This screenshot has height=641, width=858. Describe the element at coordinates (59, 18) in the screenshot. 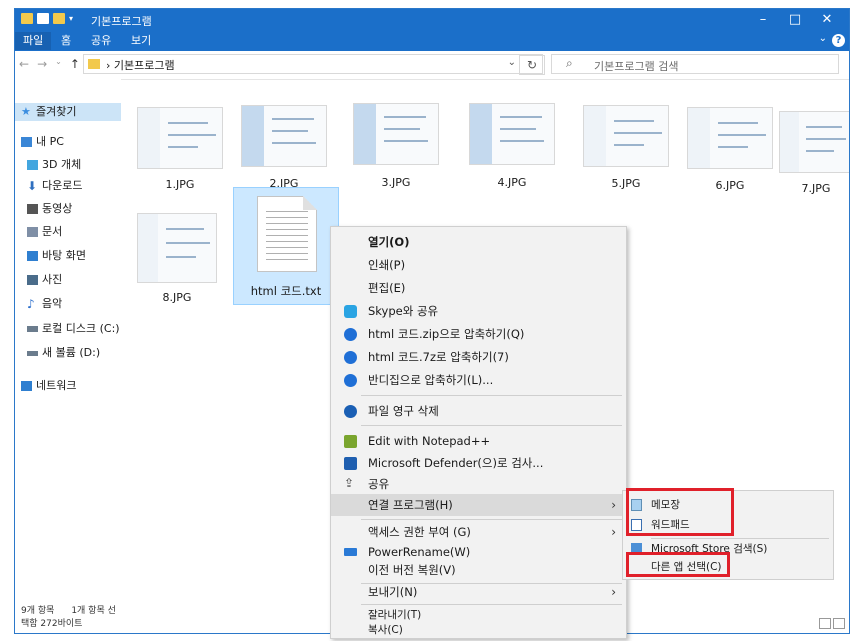

I see `new-folder-icon` at that location.